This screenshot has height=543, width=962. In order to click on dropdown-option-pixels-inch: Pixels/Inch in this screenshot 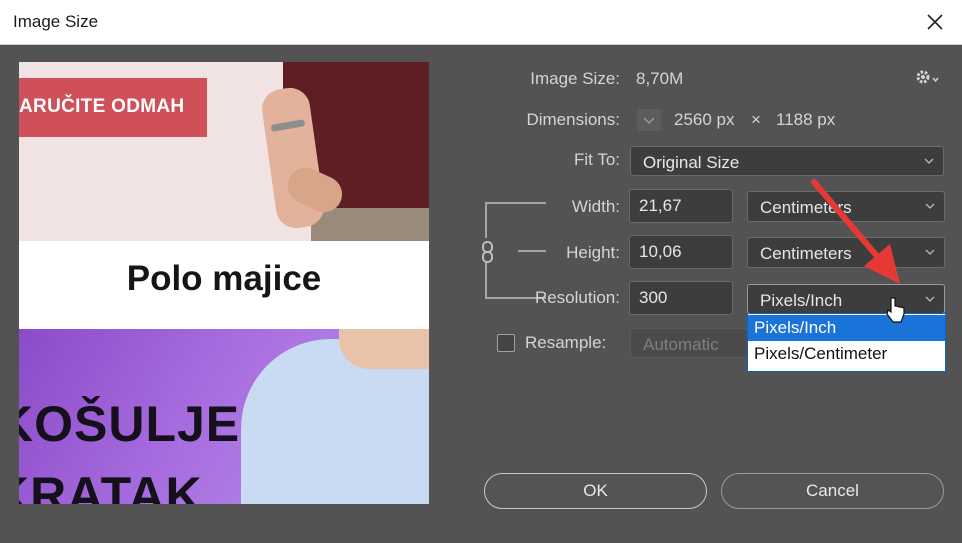, I will do `click(846, 328)`.